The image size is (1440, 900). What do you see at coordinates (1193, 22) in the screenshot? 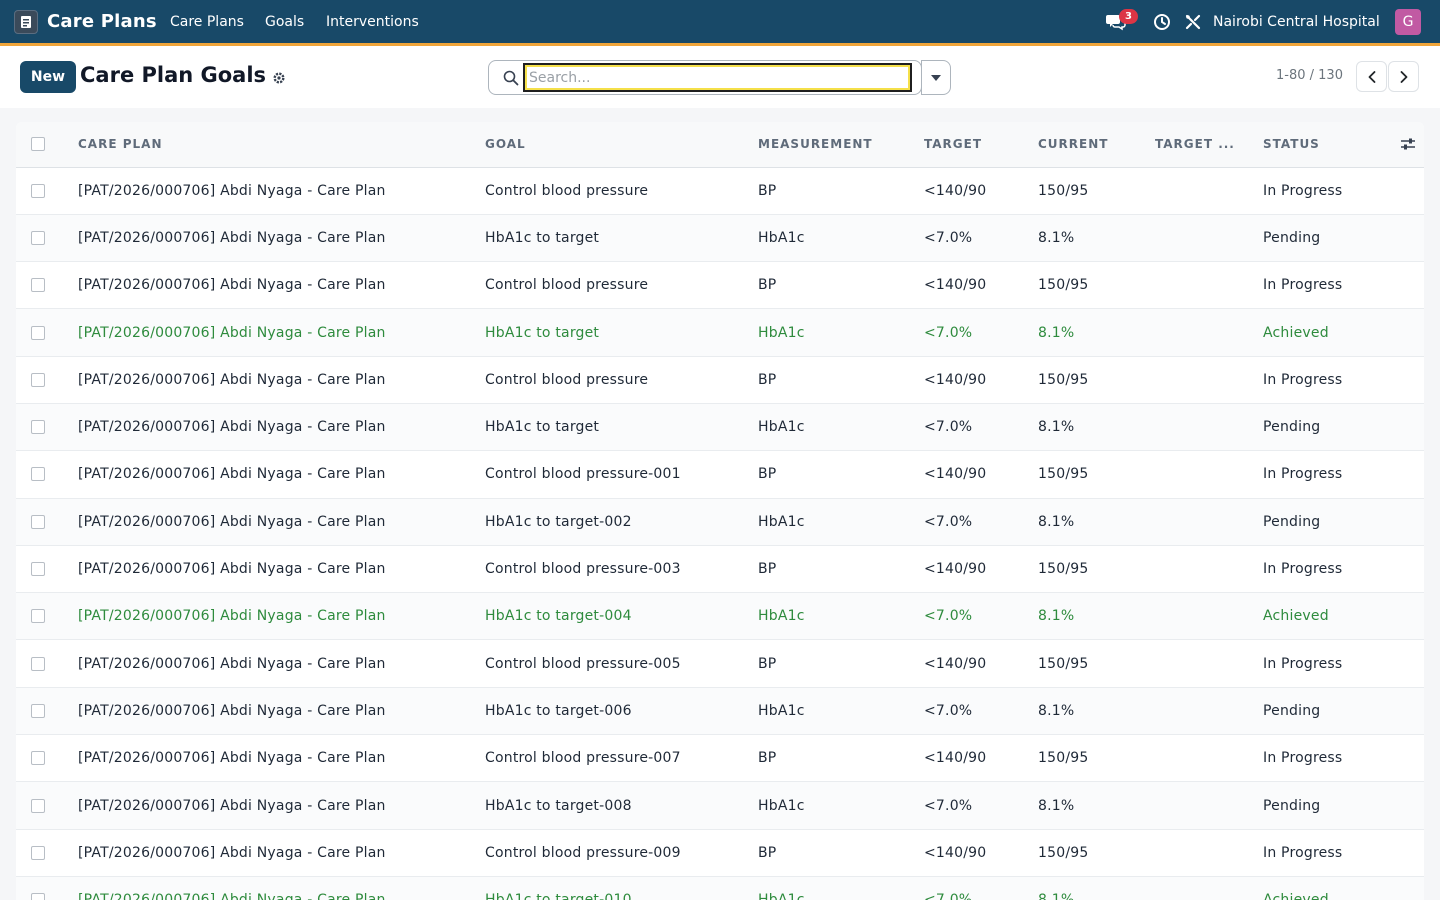
I see `debug-tools-icon` at bounding box center [1193, 22].